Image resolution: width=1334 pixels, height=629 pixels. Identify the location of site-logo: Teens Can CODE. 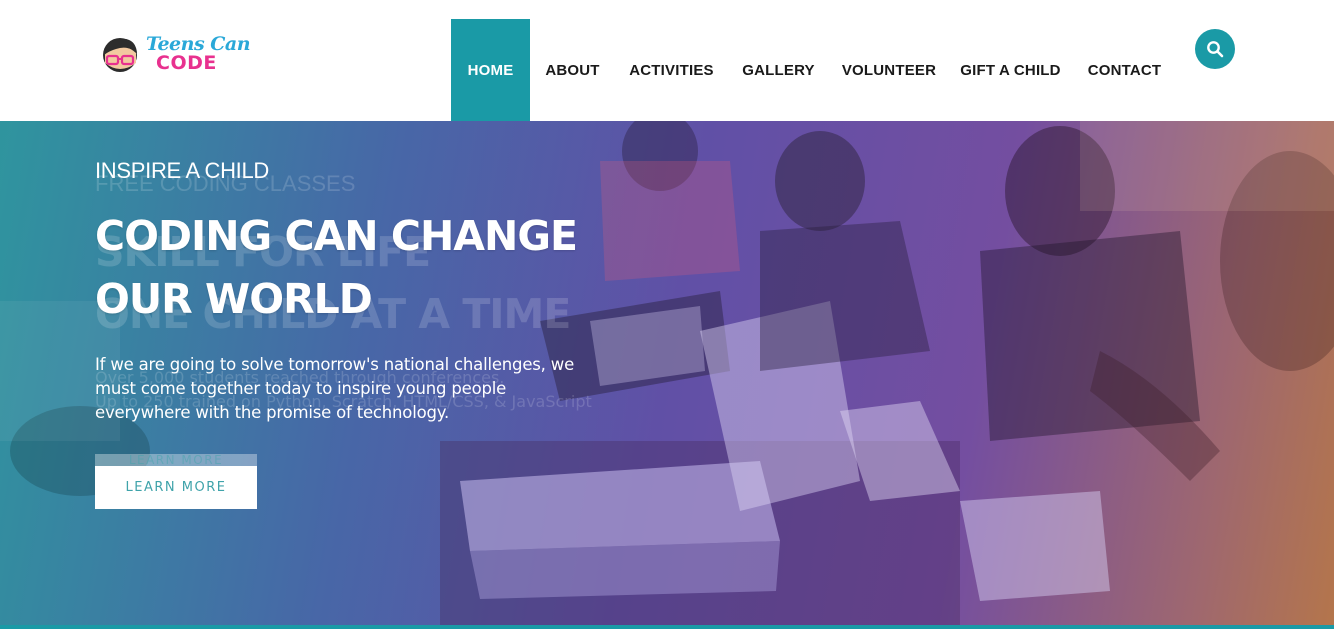
(175, 56).